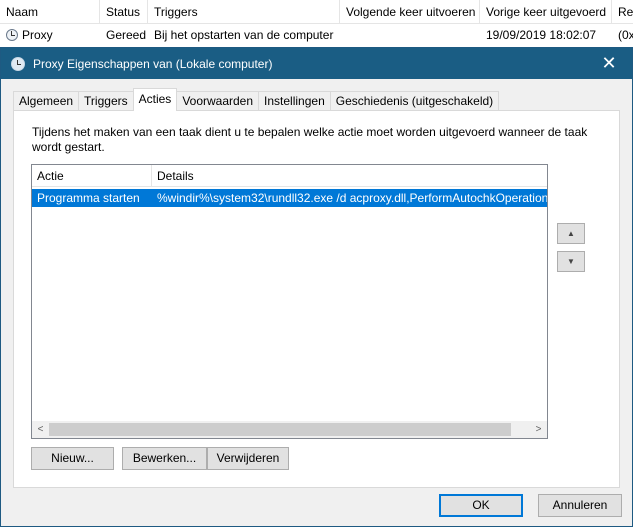 The height and width of the screenshot is (527, 633). I want to click on column-header-actie: Actie, so click(92, 176).